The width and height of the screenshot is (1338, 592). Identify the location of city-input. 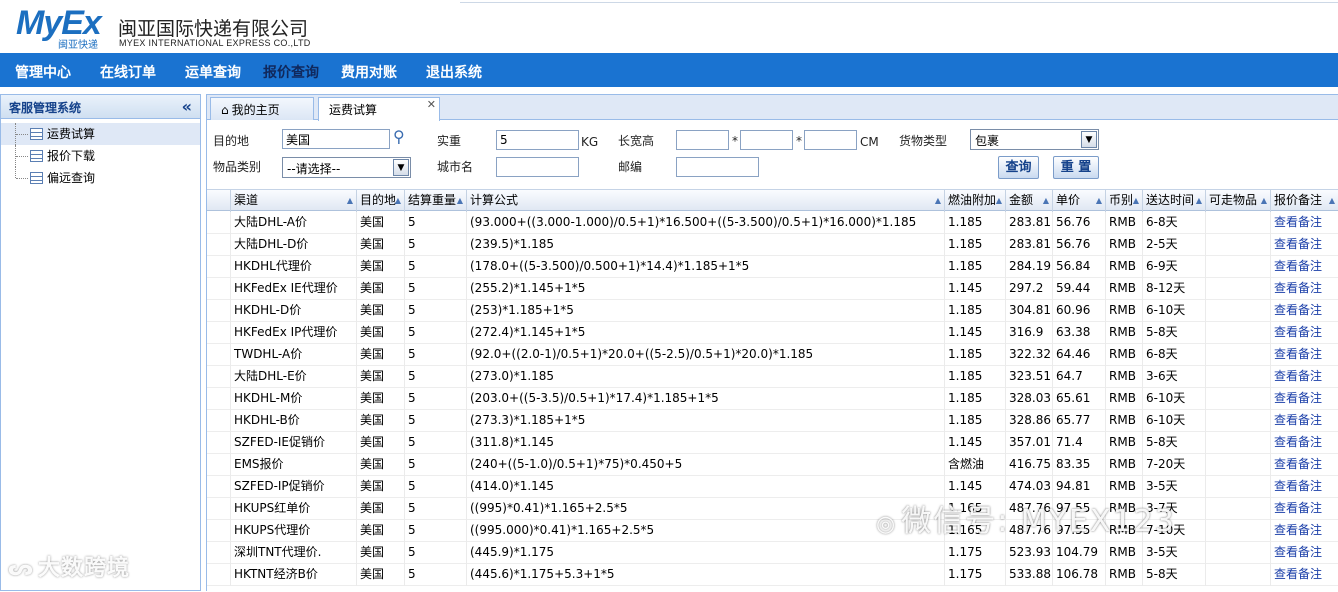
(537, 167).